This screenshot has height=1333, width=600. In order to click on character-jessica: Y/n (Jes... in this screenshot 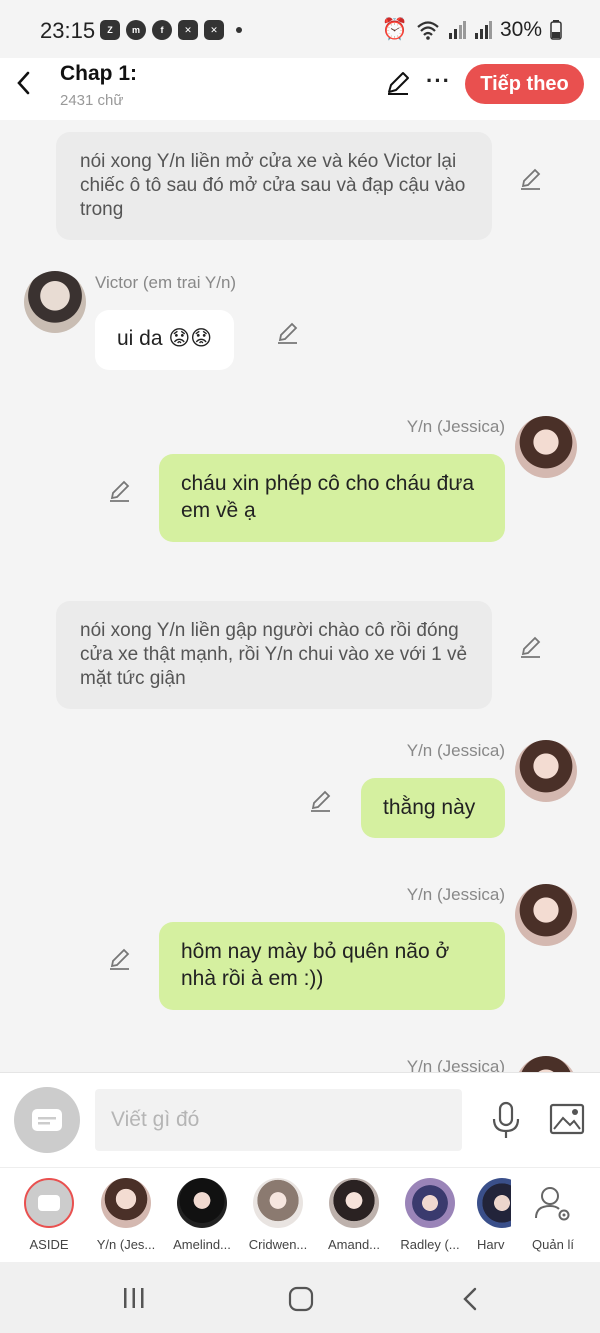, I will do `click(126, 1215)`.